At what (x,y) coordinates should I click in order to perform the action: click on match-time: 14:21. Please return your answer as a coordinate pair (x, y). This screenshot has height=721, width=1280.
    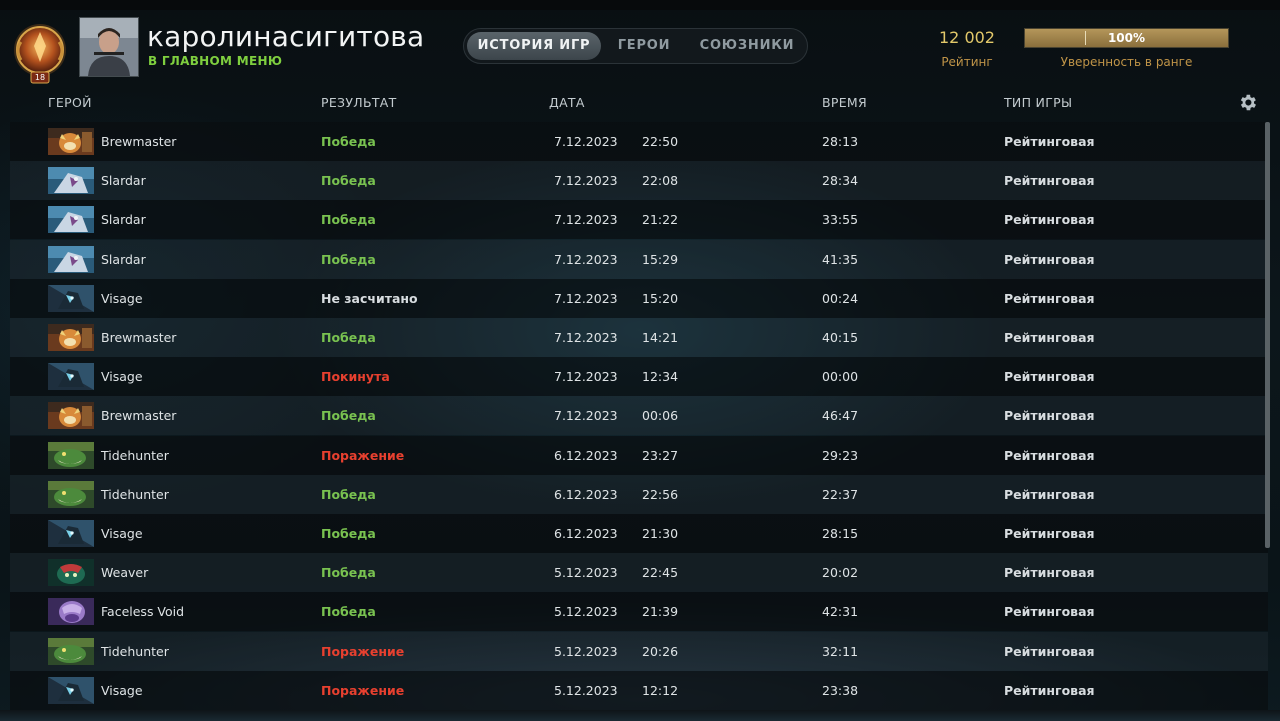
    Looking at the image, I should click on (660, 337).